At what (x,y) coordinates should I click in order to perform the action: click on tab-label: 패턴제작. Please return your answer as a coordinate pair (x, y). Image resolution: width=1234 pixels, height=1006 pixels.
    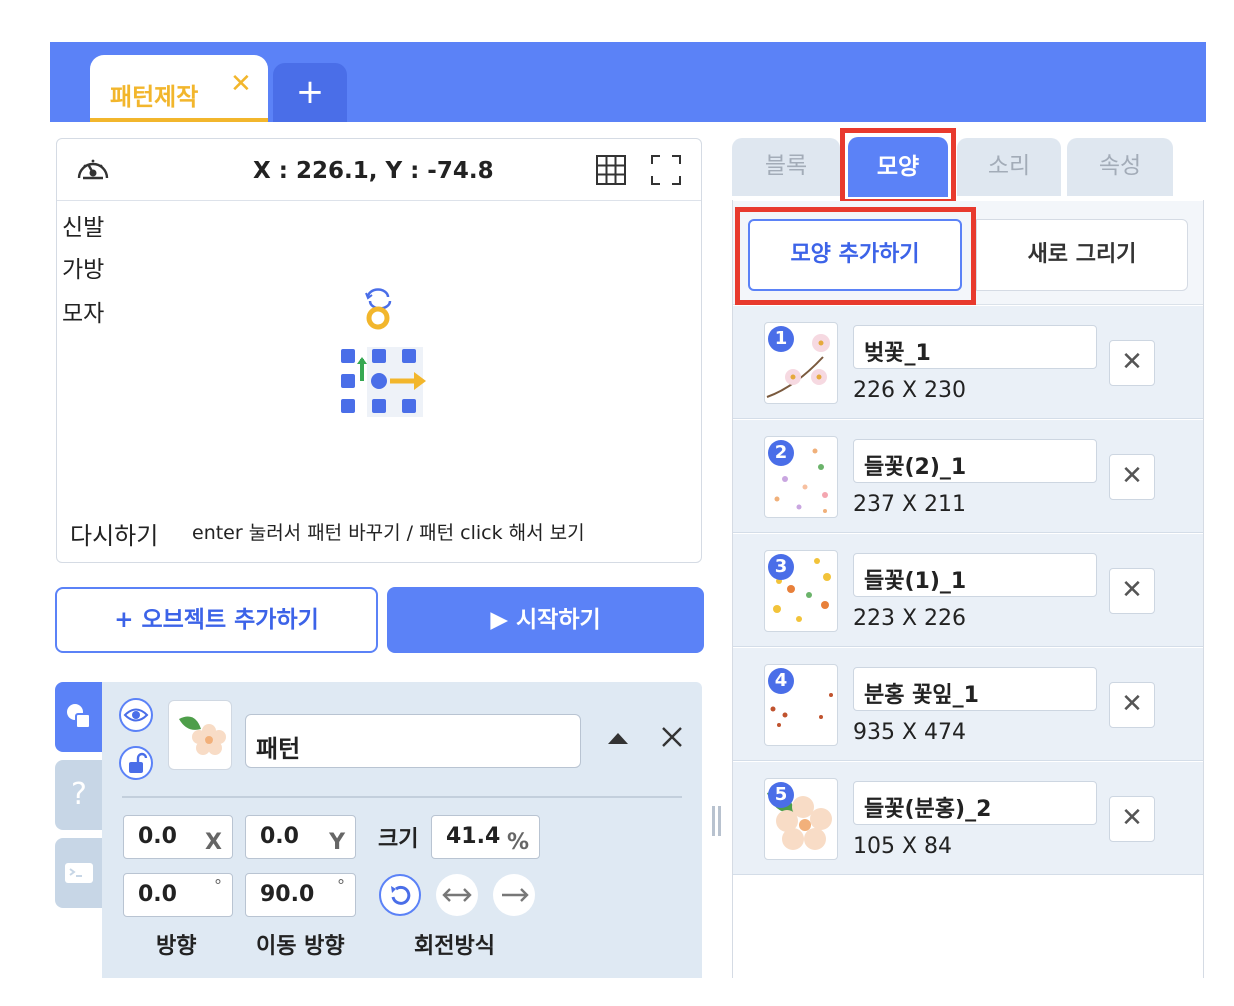
    Looking at the image, I should click on (154, 97).